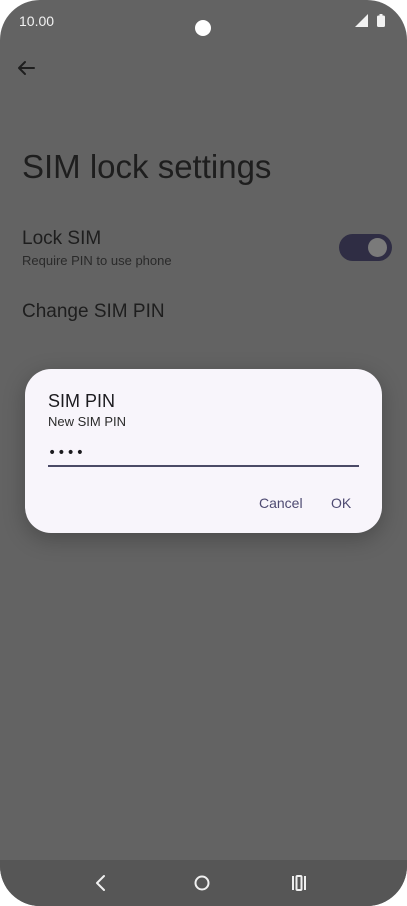  I want to click on status-time: 10.00, so click(37, 21).